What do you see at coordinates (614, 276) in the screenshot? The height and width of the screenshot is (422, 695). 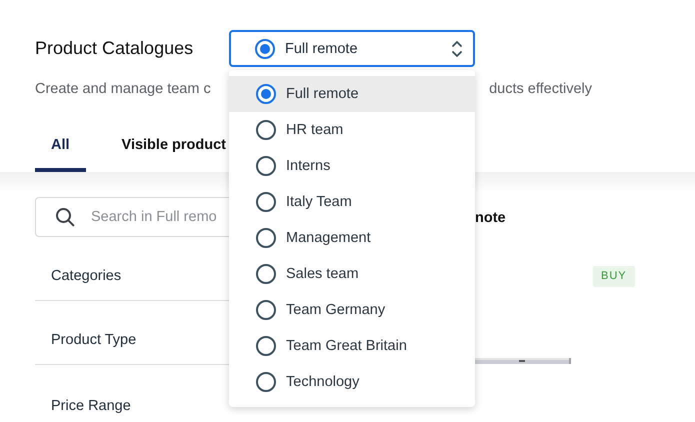 I see `buy-tag: BUY` at bounding box center [614, 276].